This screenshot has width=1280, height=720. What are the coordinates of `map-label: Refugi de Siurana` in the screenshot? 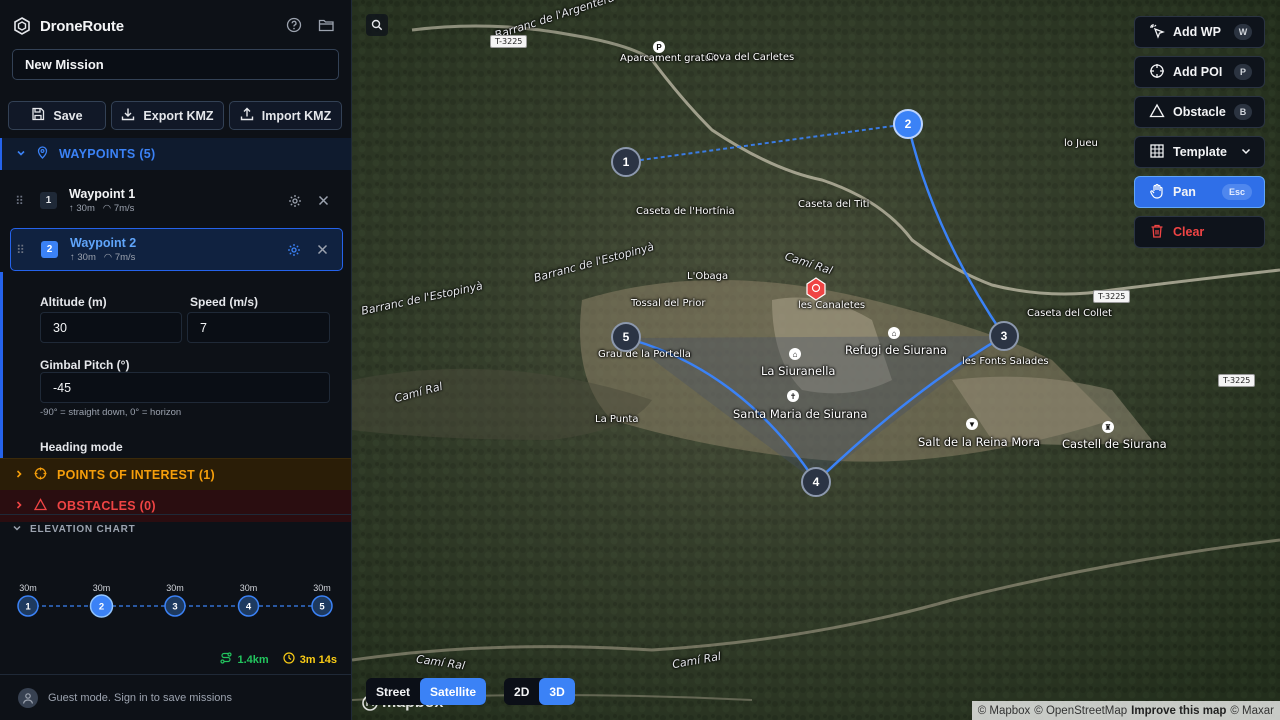 It's located at (896, 350).